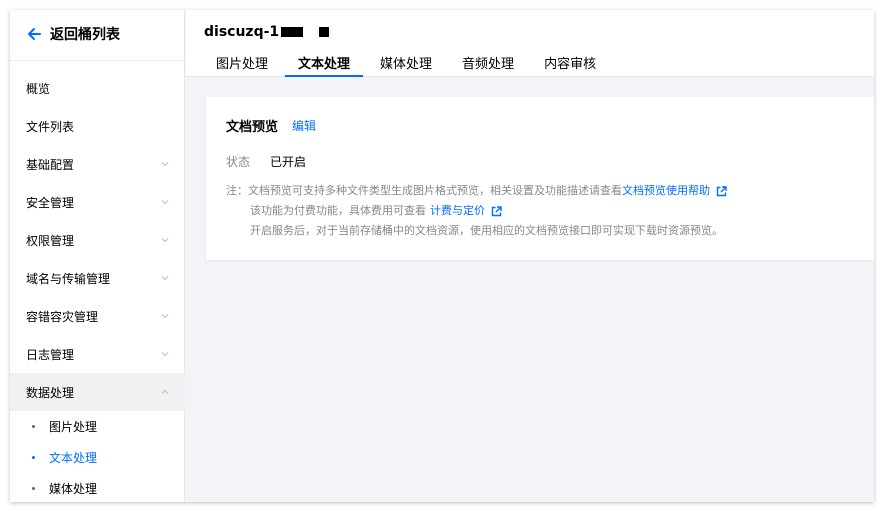 This screenshot has height=509, width=881. Describe the element at coordinates (34, 34) in the screenshot. I see `arrow-left-icon` at that location.